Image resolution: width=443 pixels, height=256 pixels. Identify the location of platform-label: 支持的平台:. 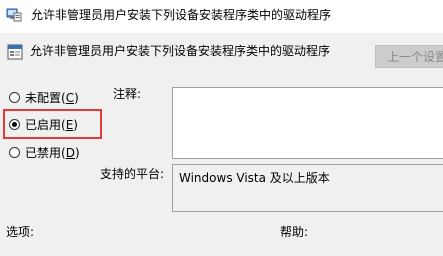
(132, 174).